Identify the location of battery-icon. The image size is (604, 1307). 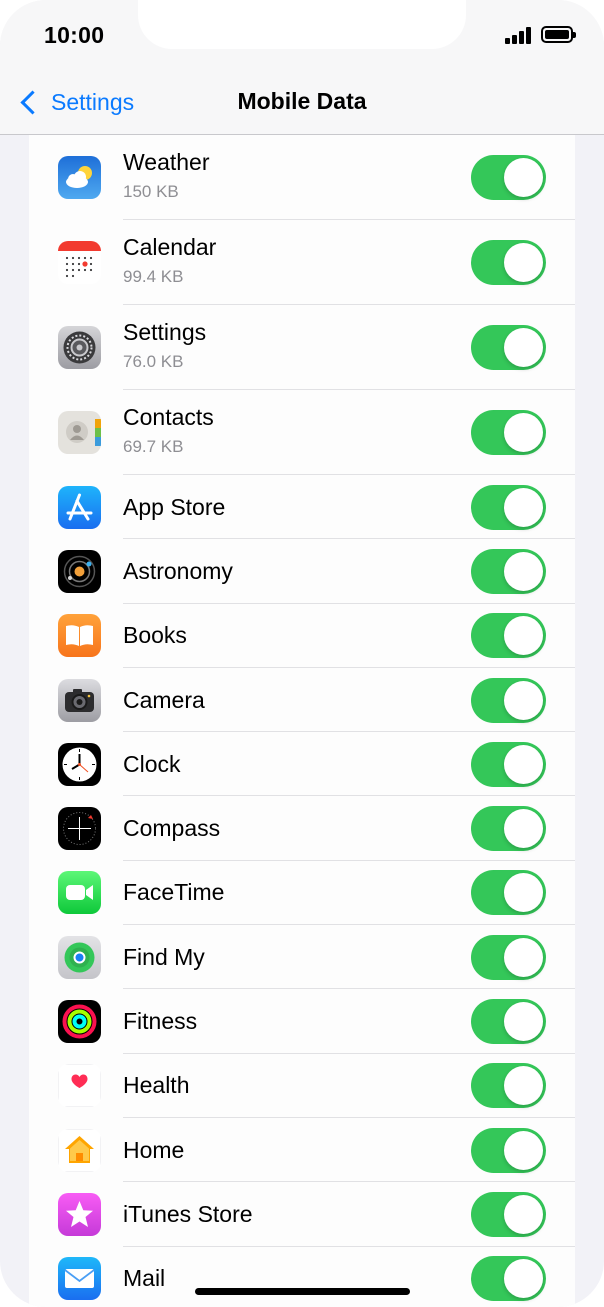
(558, 34).